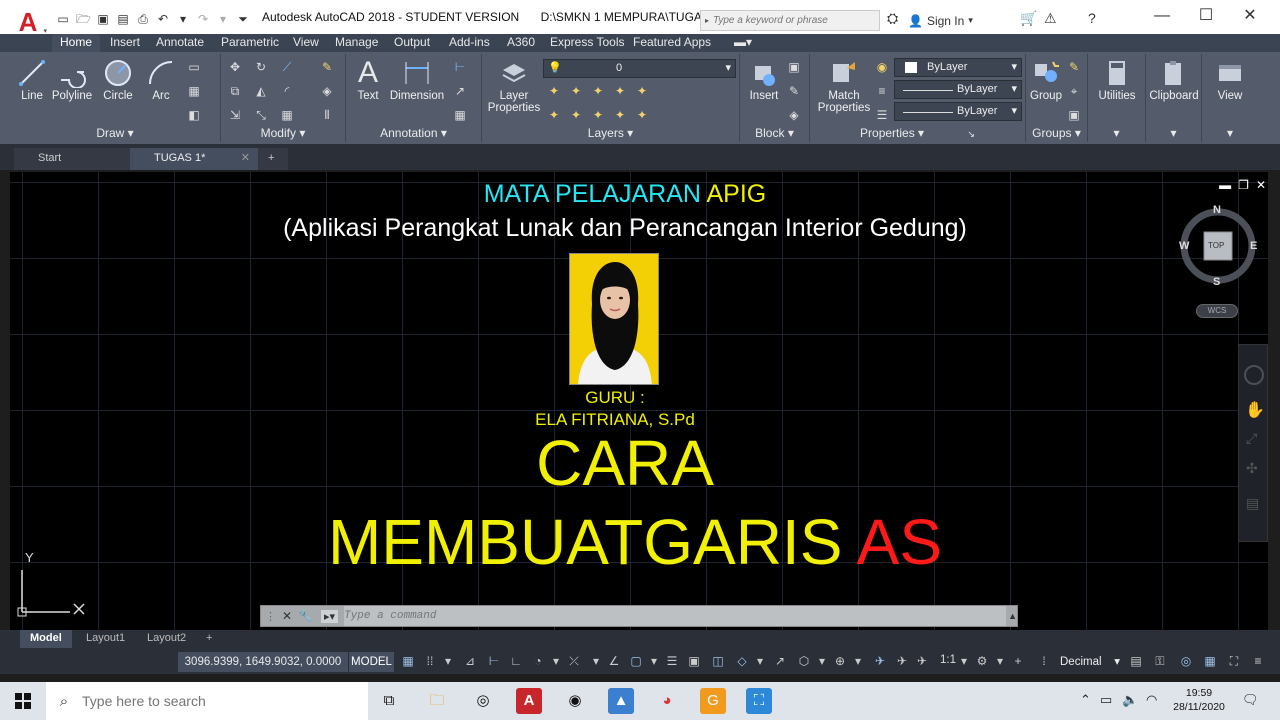 This screenshot has width=1280, height=720. I want to click on group-edit-icon: ⌖, so click(1074, 91).